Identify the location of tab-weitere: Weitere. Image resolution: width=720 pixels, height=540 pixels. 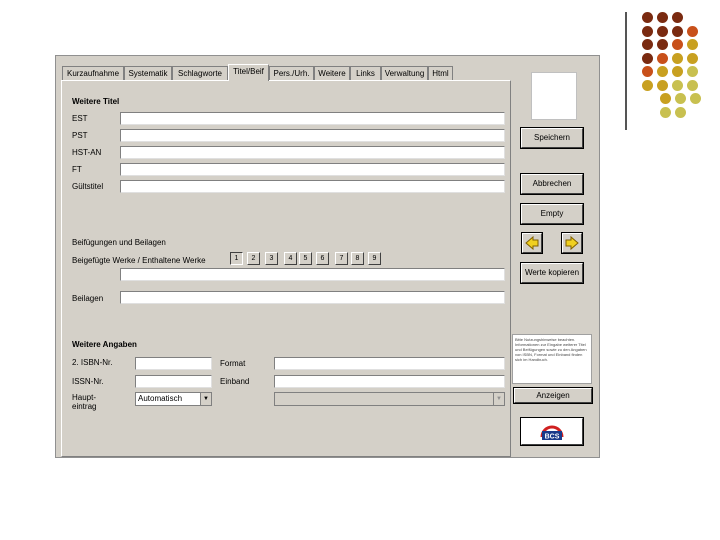
(332, 73).